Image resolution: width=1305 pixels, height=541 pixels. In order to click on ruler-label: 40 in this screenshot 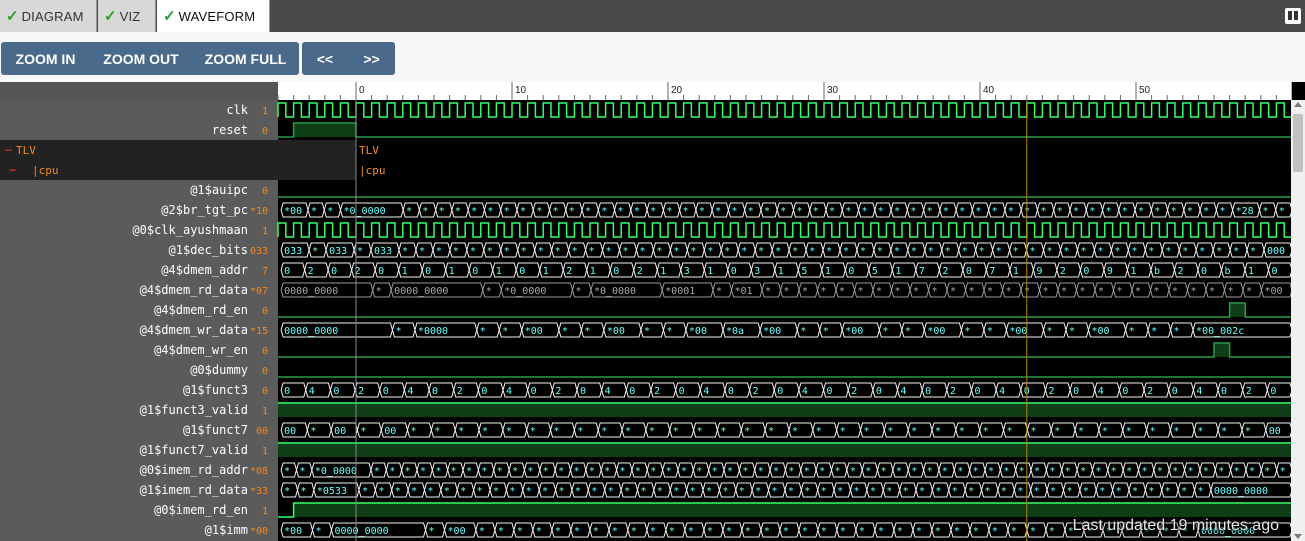, I will do `click(989, 90)`.